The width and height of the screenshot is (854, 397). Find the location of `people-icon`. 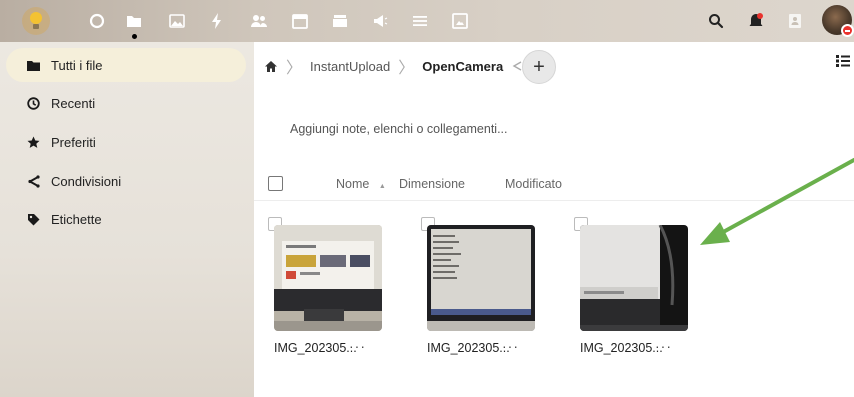

people-icon is located at coordinates (259, 21).